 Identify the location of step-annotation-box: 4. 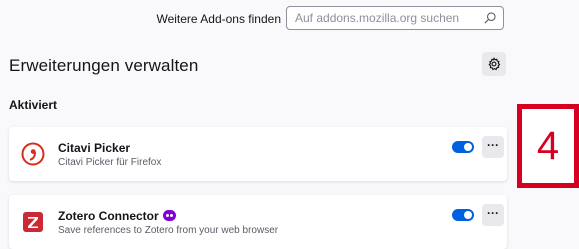
(548, 146).